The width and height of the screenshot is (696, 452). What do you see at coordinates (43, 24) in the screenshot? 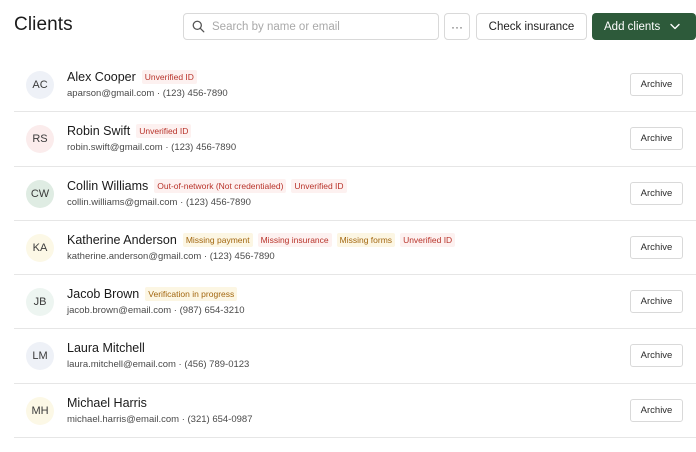
I see `page-title: Clients` at bounding box center [43, 24].